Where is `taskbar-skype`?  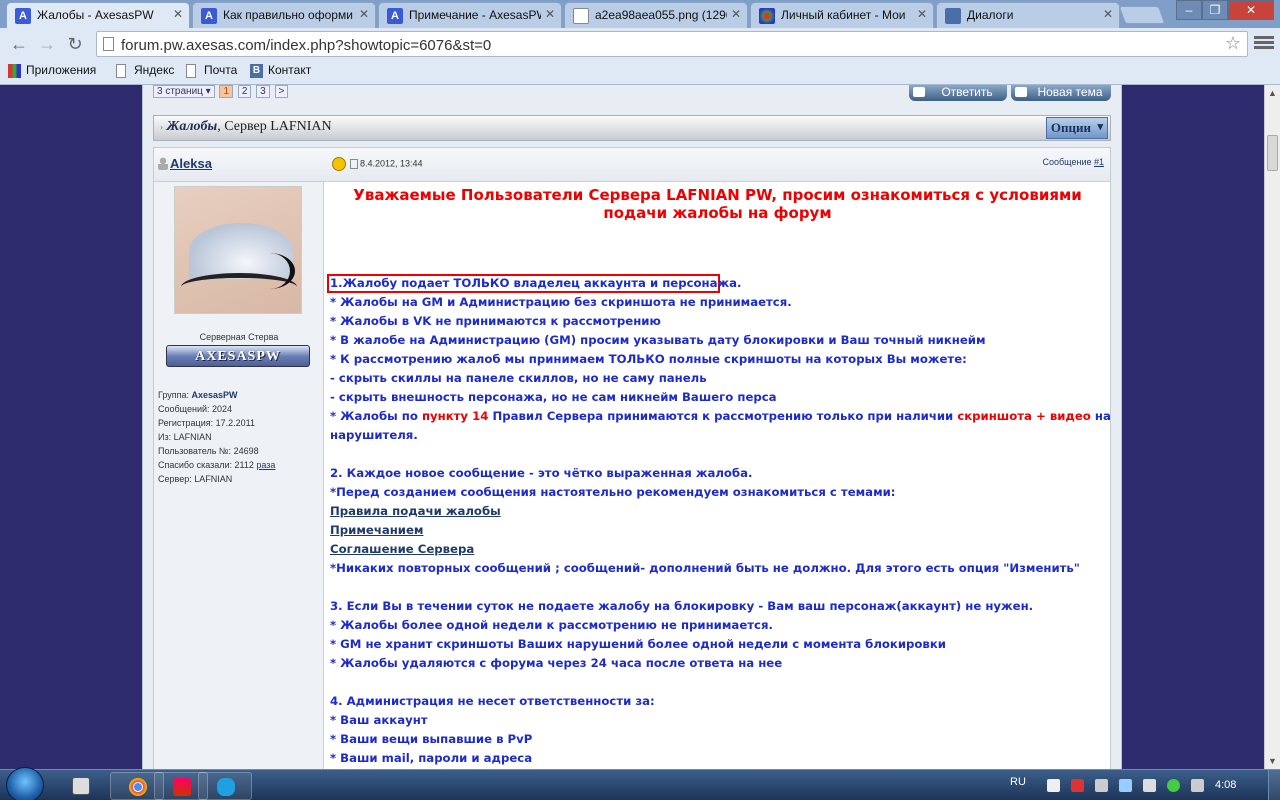 taskbar-skype is located at coordinates (225, 786).